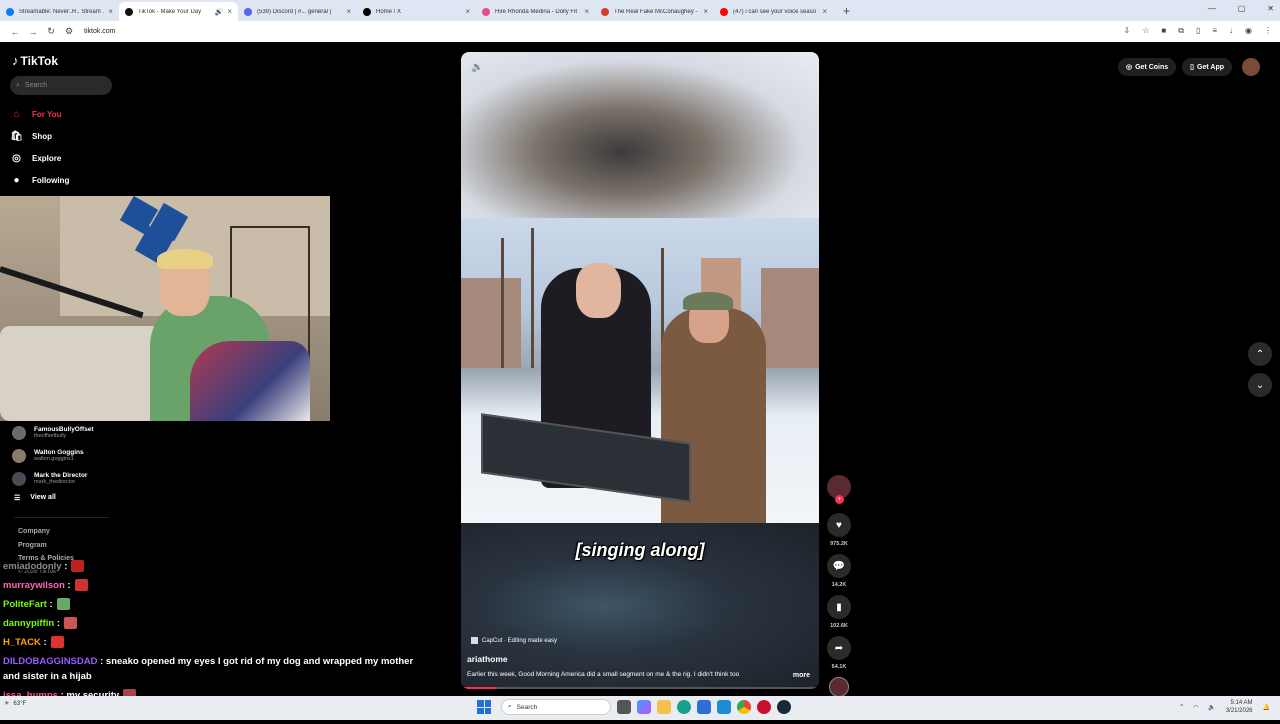 The height and width of the screenshot is (724, 1280). I want to click on get-coins-button: ◎ Get Coins, so click(1147, 67).